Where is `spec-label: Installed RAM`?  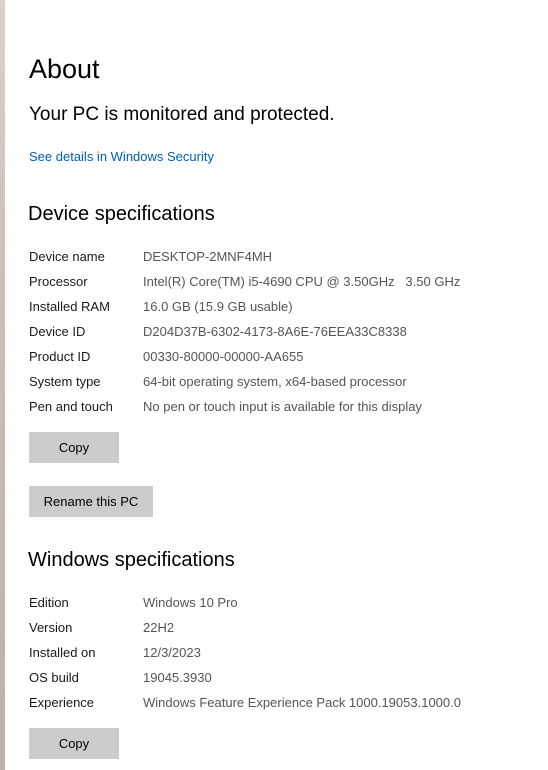 spec-label: Installed RAM is located at coordinates (69, 306).